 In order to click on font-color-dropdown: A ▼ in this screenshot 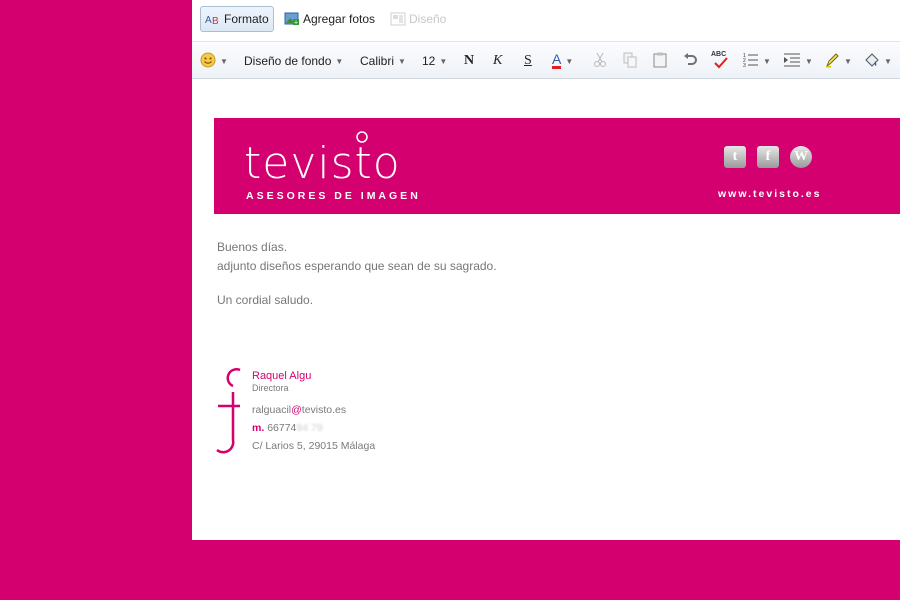, I will do `click(562, 61)`.